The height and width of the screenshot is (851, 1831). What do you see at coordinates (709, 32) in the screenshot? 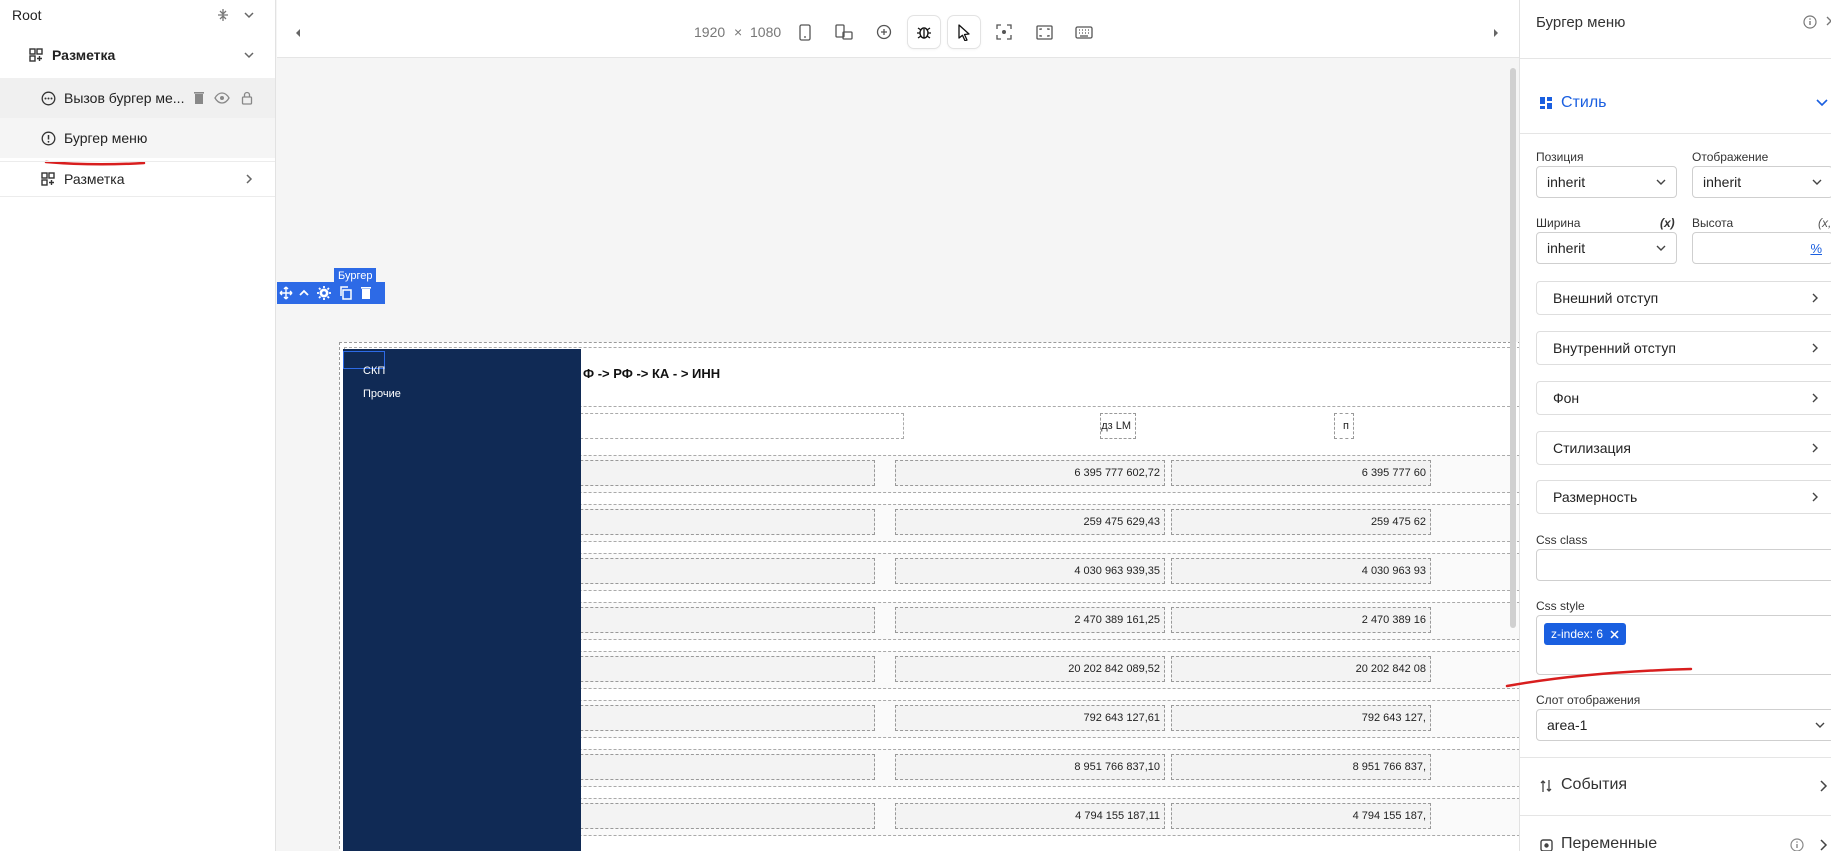
I see `viewport-width: 1920` at bounding box center [709, 32].